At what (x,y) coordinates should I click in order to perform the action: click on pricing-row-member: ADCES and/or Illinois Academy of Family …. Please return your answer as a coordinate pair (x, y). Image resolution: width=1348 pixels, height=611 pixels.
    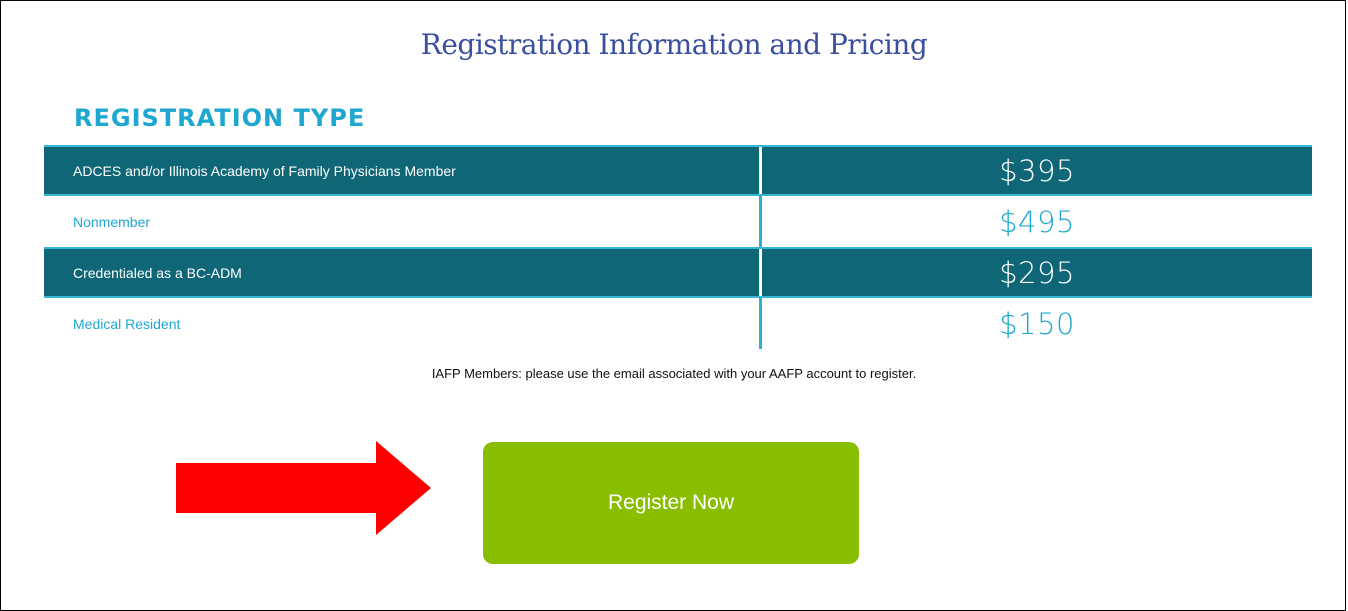
    Looking at the image, I should click on (678, 170).